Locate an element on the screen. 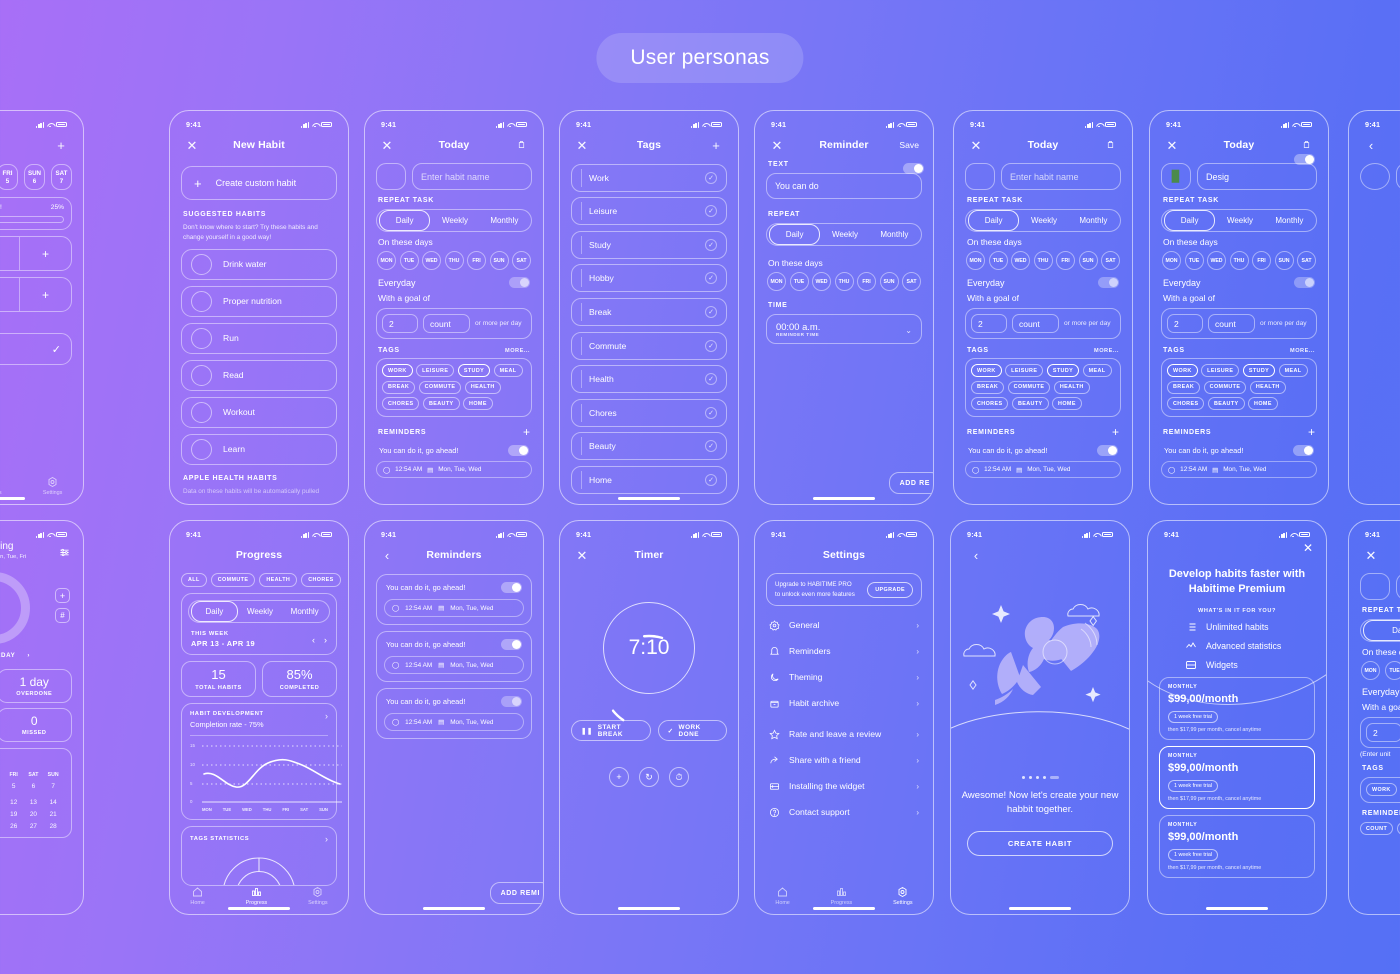  suggested-habit-item: Drink water is located at coordinates (259, 264).